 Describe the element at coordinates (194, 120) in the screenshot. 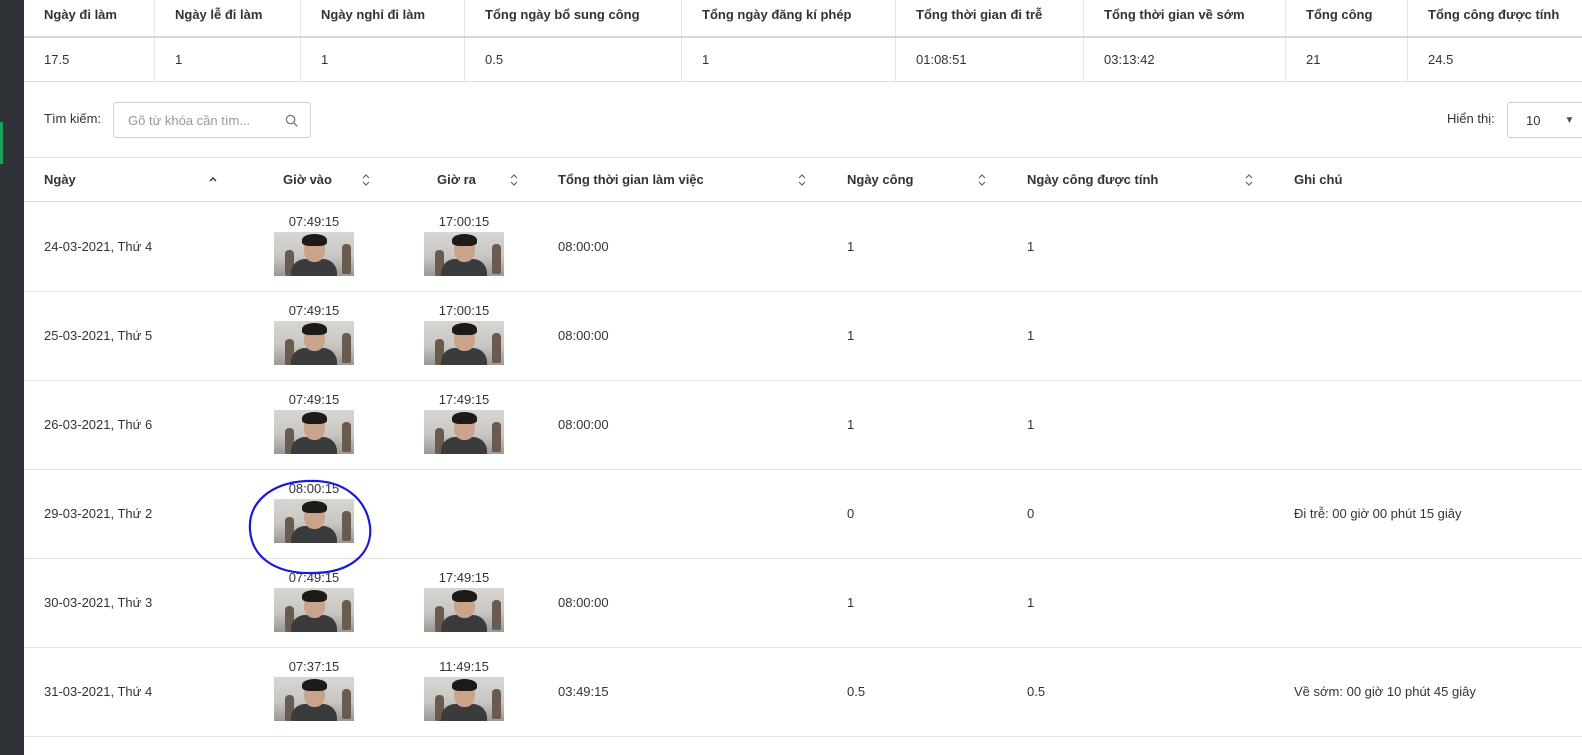

I see `search-input` at that location.